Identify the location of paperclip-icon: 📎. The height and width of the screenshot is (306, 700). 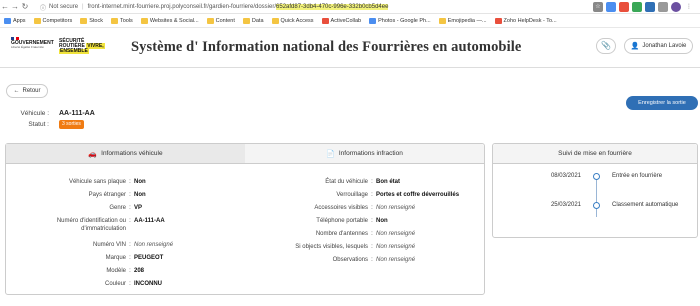
(606, 45).